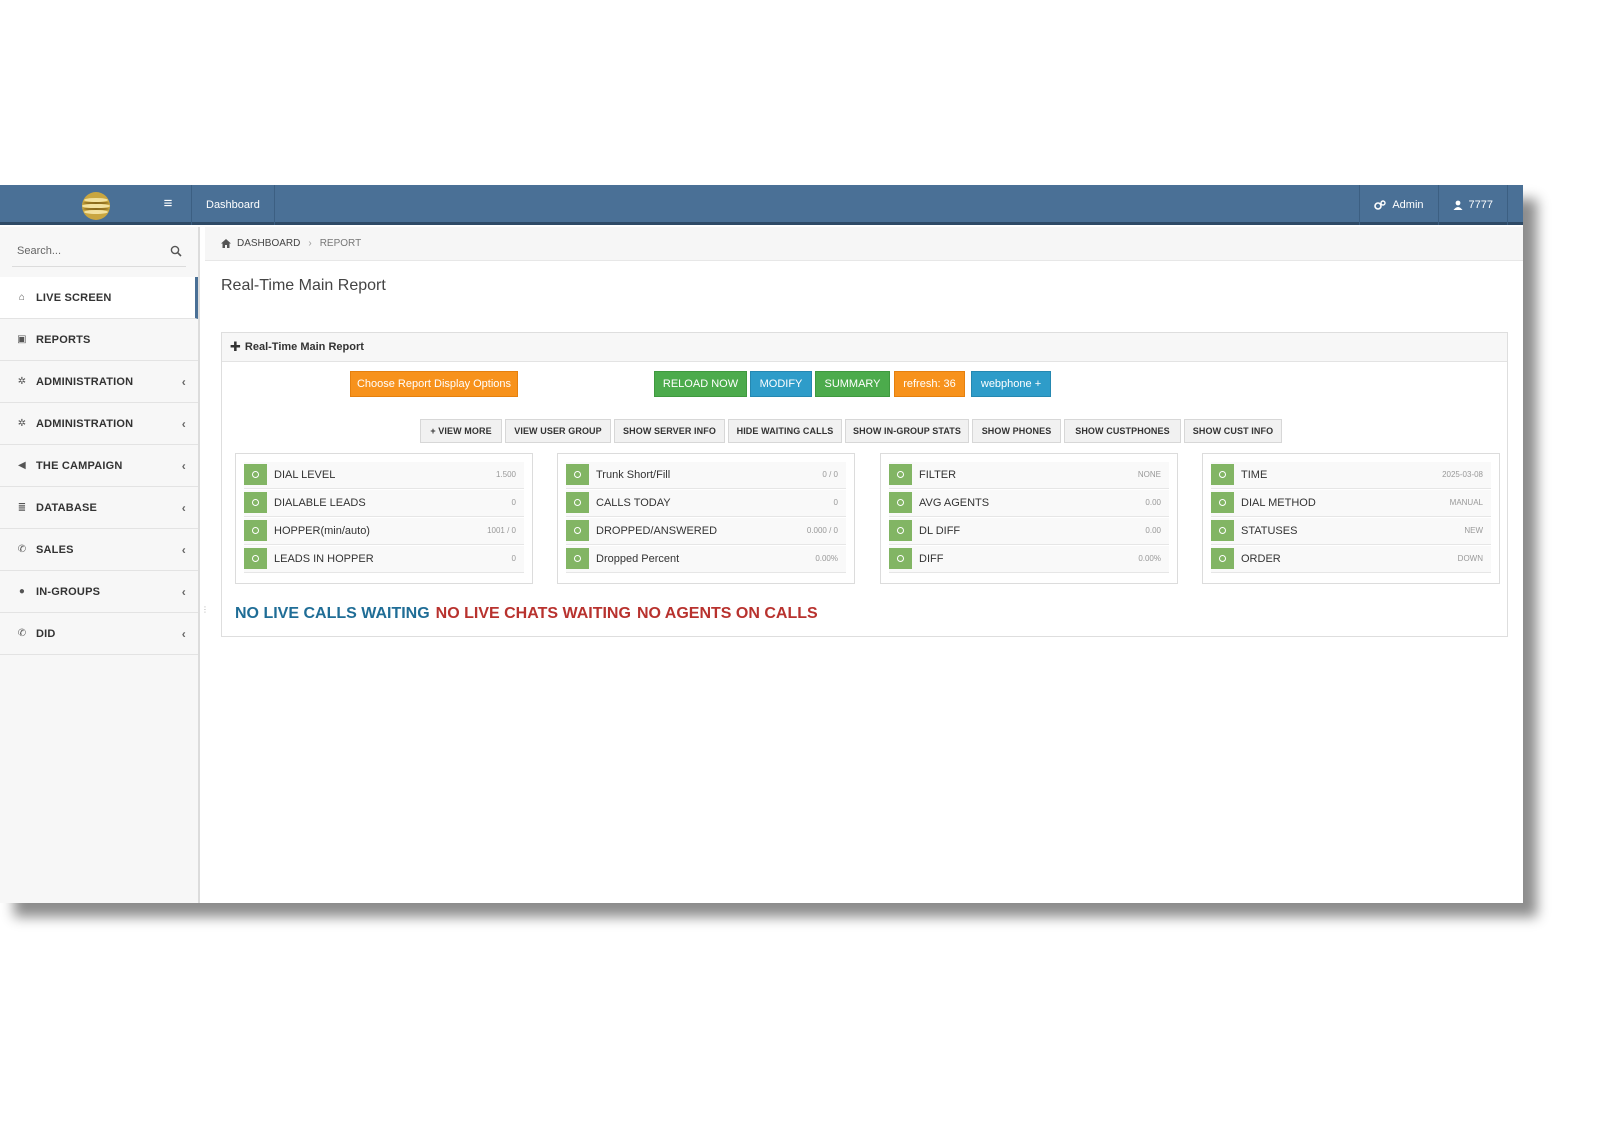 This screenshot has height=1123, width=1600. What do you see at coordinates (706, 475) in the screenshot?
I see `stat-row: Trunk Short/Fill 0 / 0` at bounding box center [706, 475].